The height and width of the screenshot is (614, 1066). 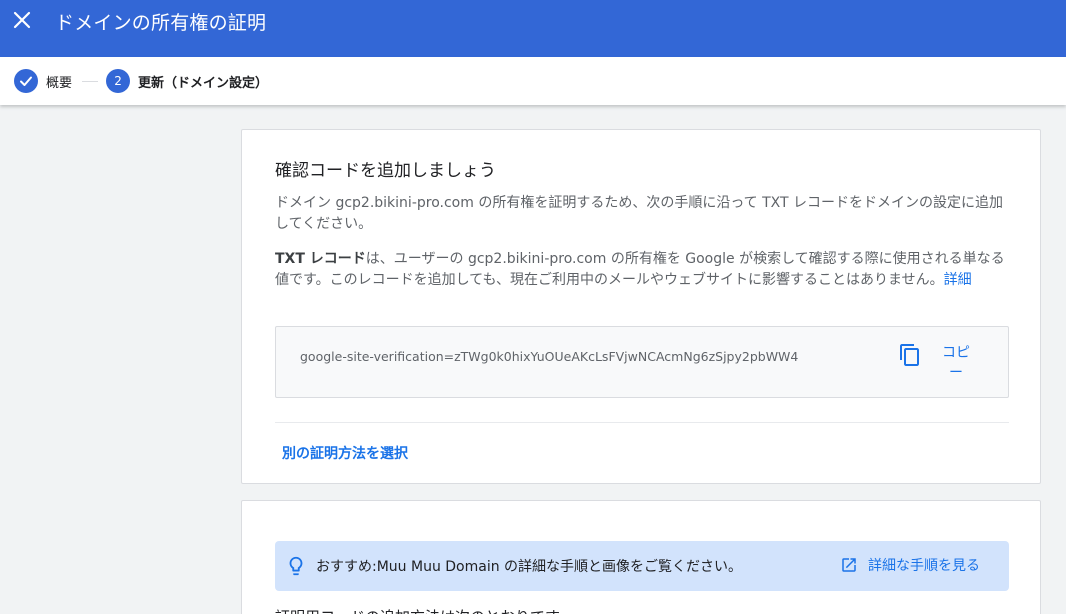 What do you see at coordinates (956, 363) in the screenshot?
I see `copy-button: コピー` at bounding box center [956, 363].